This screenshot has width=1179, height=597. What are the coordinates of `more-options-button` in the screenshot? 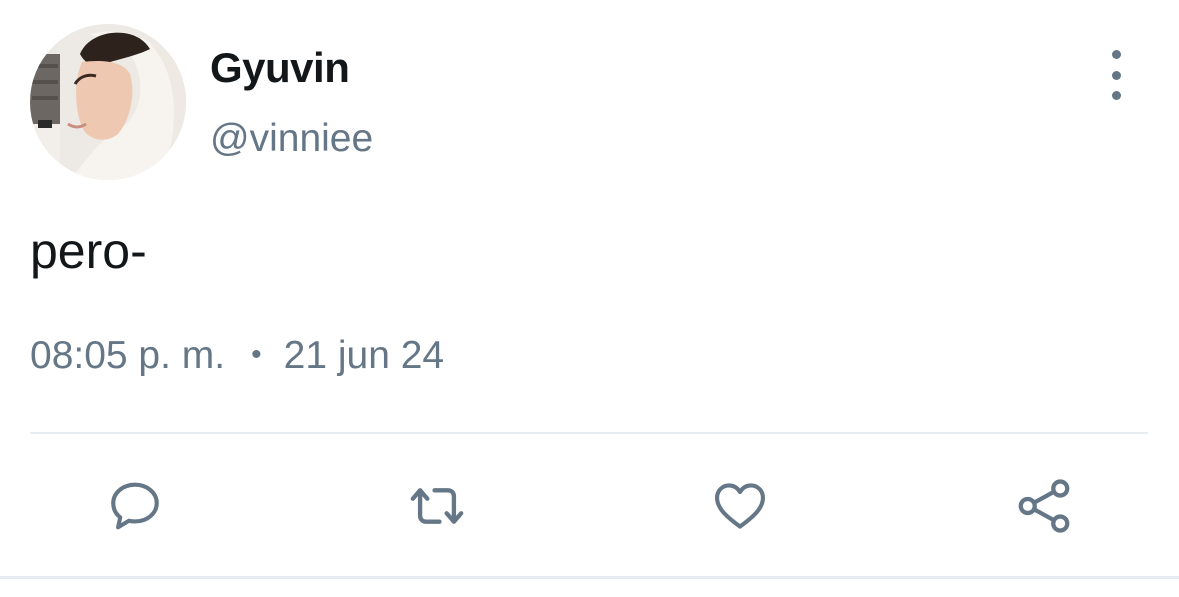 It's located at (1116, 75).